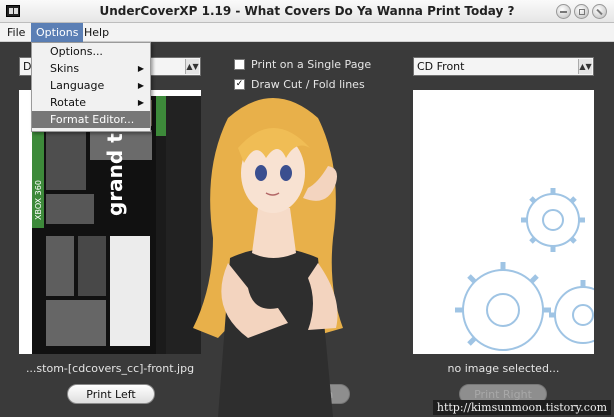 The height and width of the screenshot is (417, 614). I want to click on right-combo-value: CD Front, so click(441, 66).